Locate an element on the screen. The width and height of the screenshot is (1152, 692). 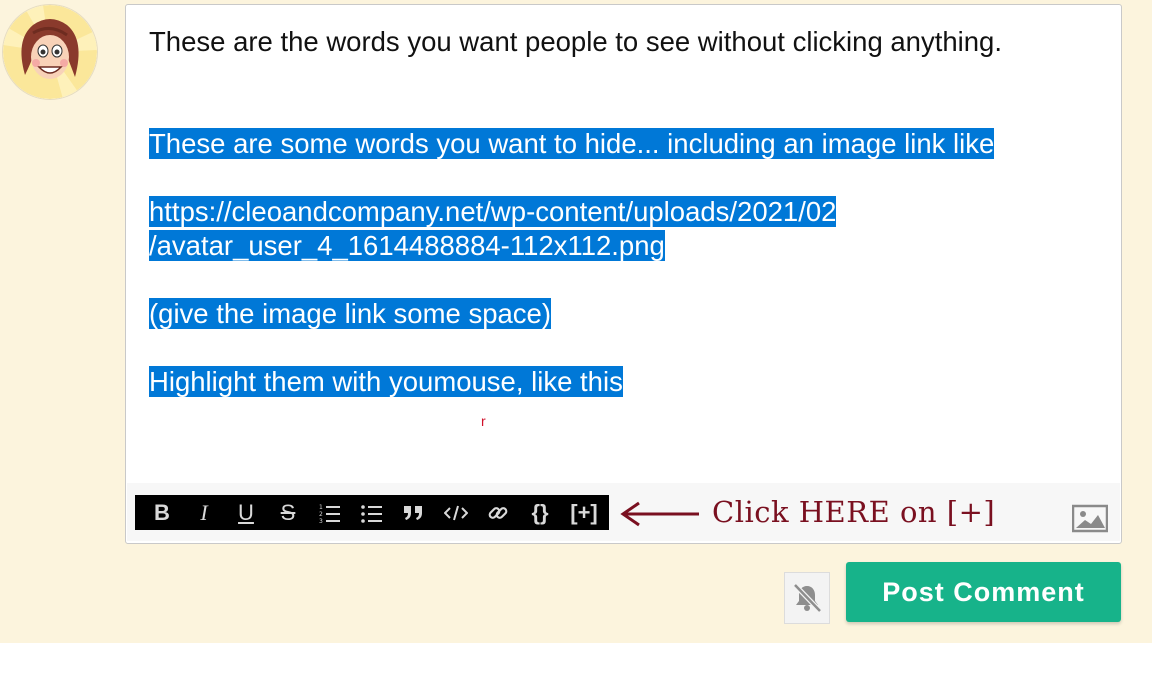
code-block-icon: {} is located at coordinates (540, 512).